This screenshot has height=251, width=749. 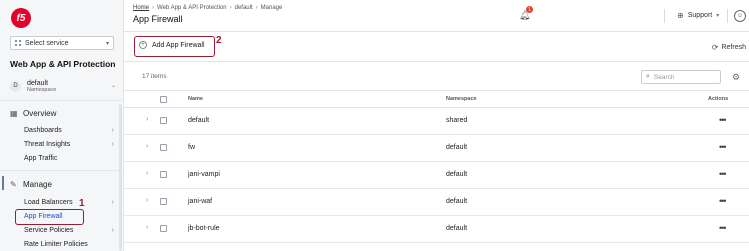 I want to click on namespace-name: default, so click(x=38, y=83).